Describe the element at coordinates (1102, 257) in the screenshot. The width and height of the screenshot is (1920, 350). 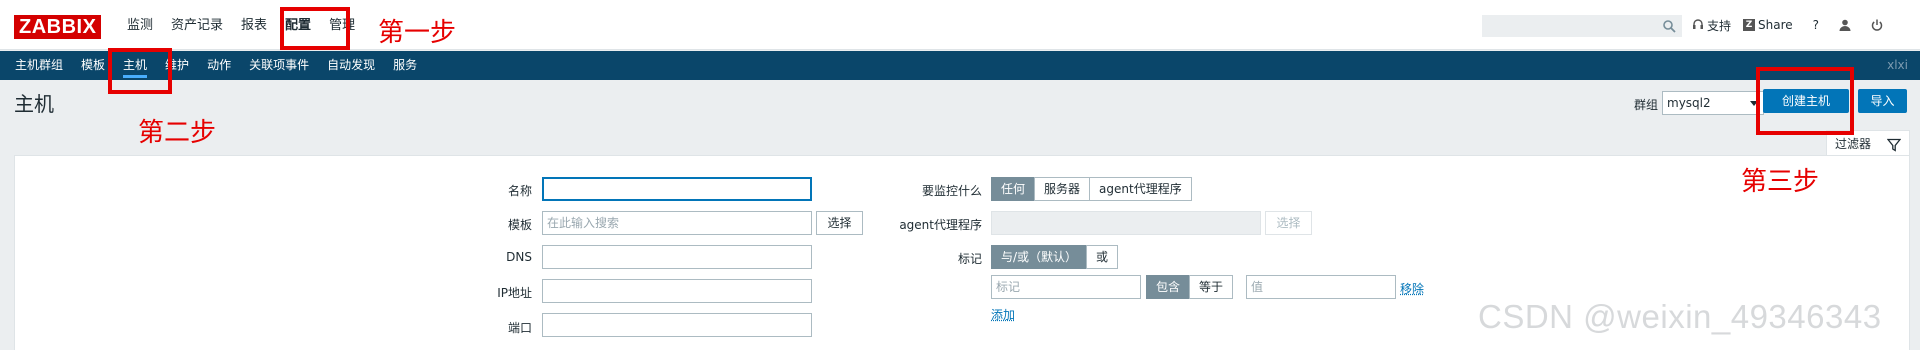
I see `tags-mode-or: 或` at that location.